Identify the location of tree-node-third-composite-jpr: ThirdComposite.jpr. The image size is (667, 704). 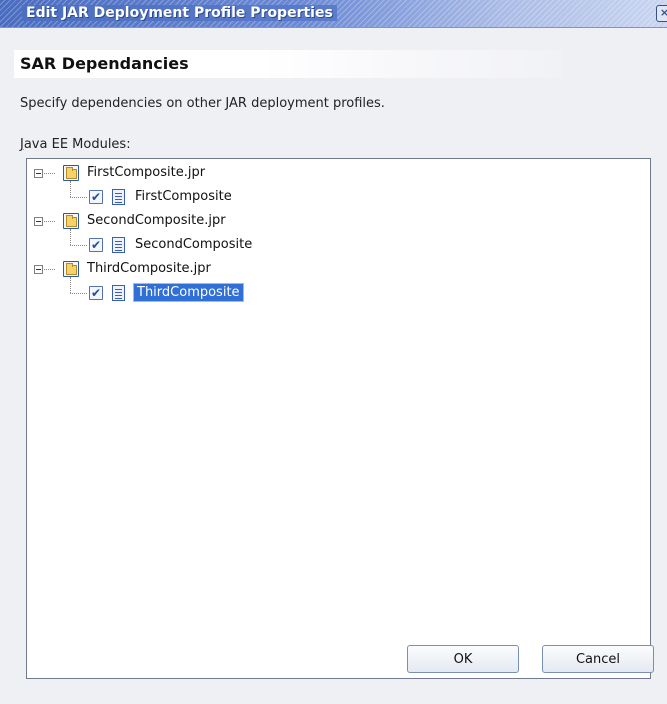
(149, 268).